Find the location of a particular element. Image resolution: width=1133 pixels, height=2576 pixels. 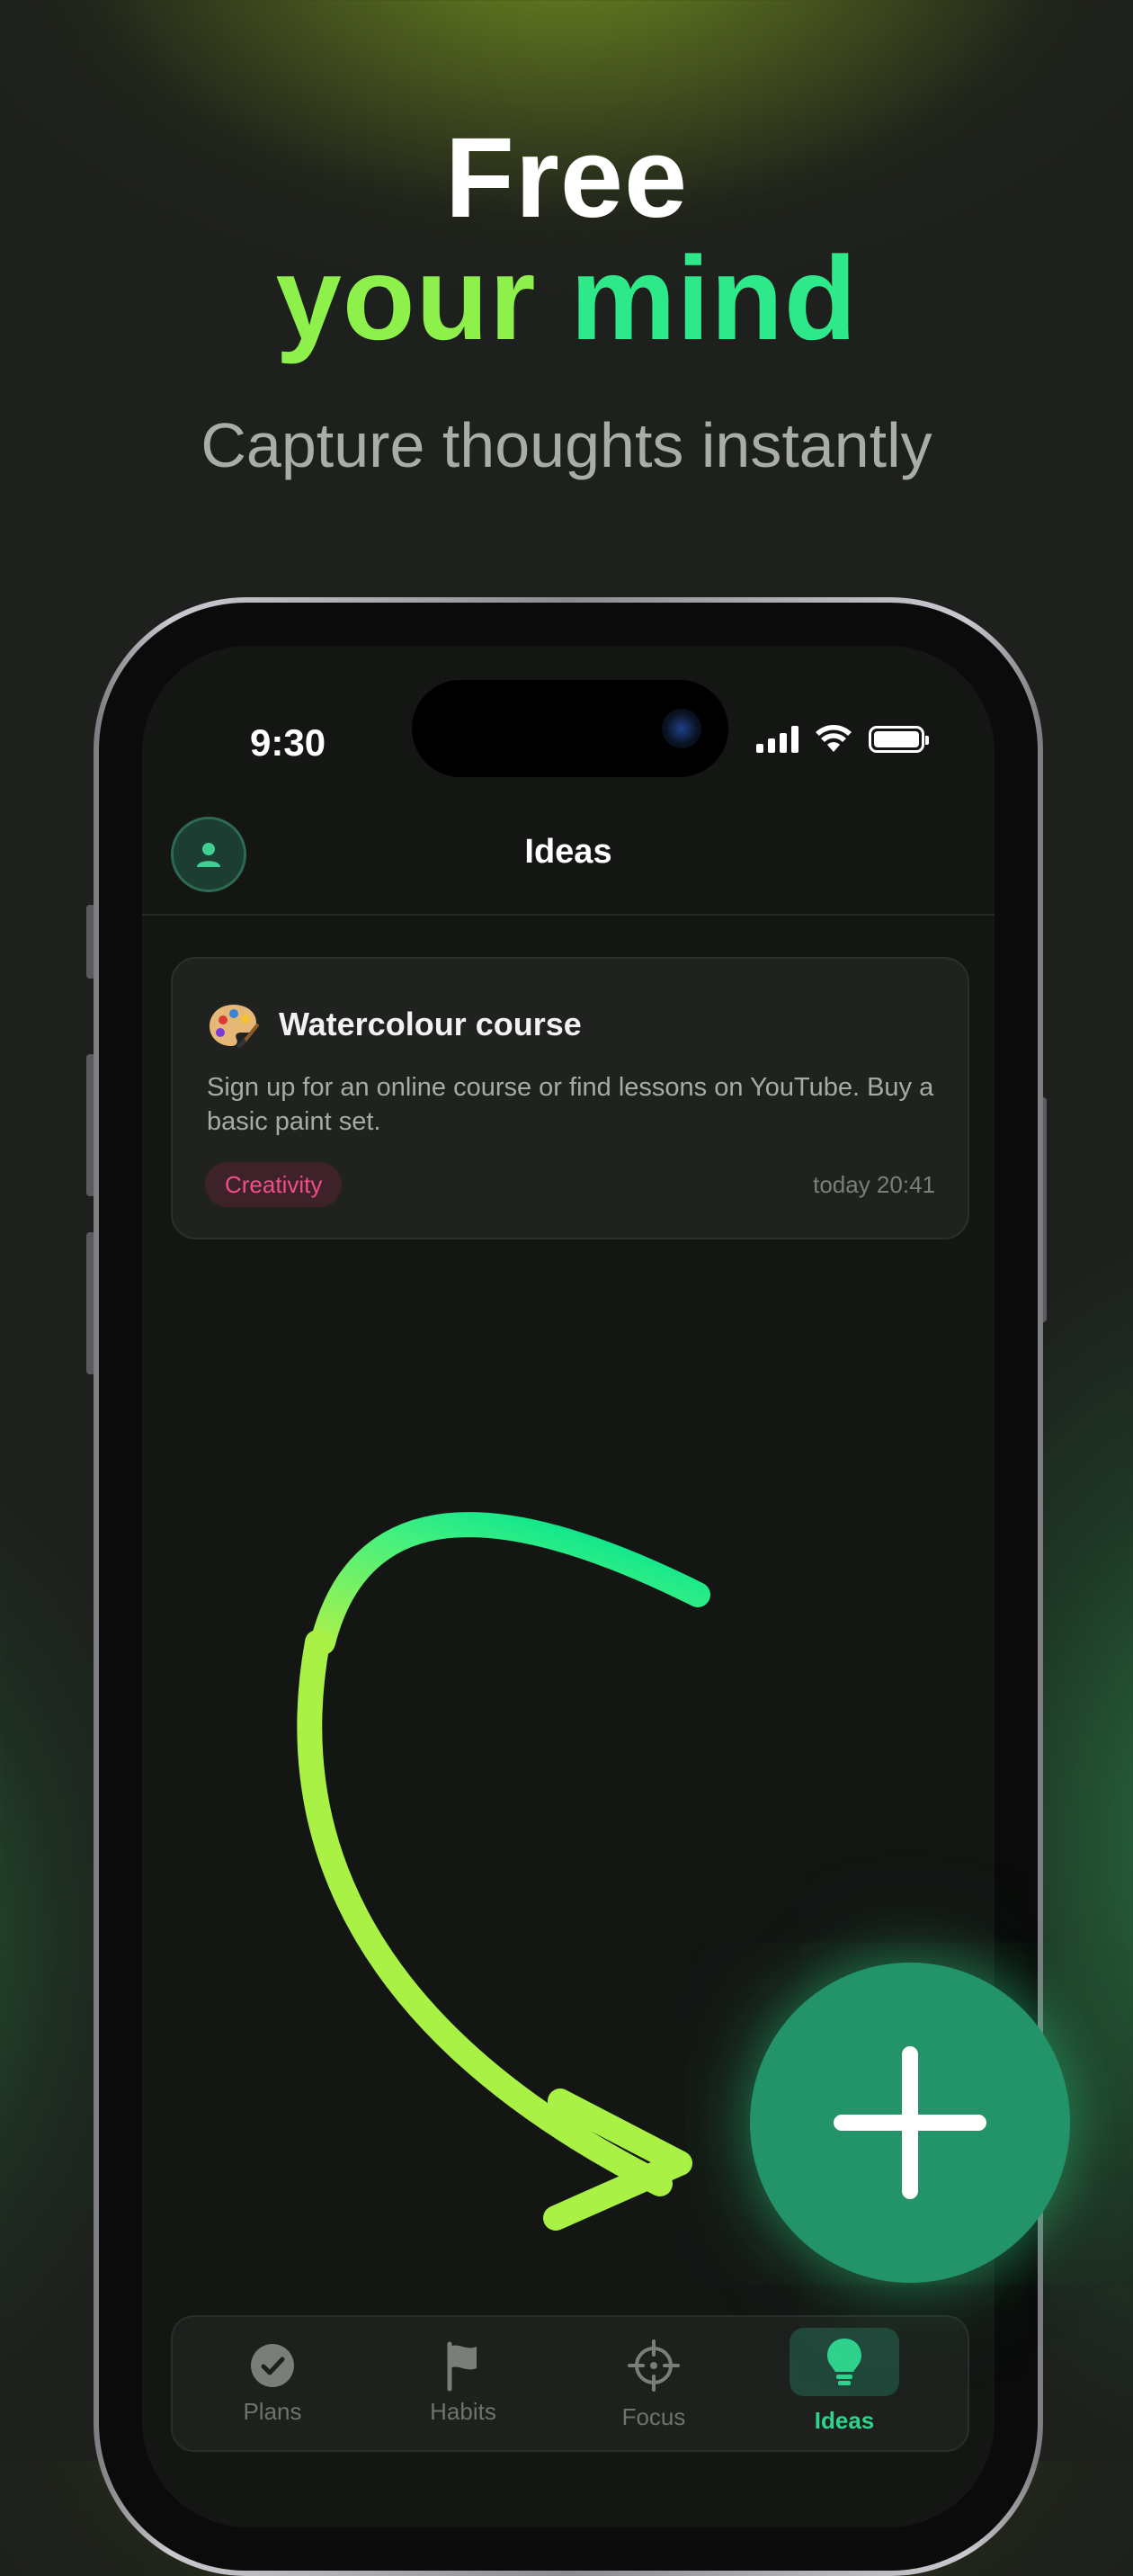

tab-ideas: Ideas is located at coordinates (844, 2383).